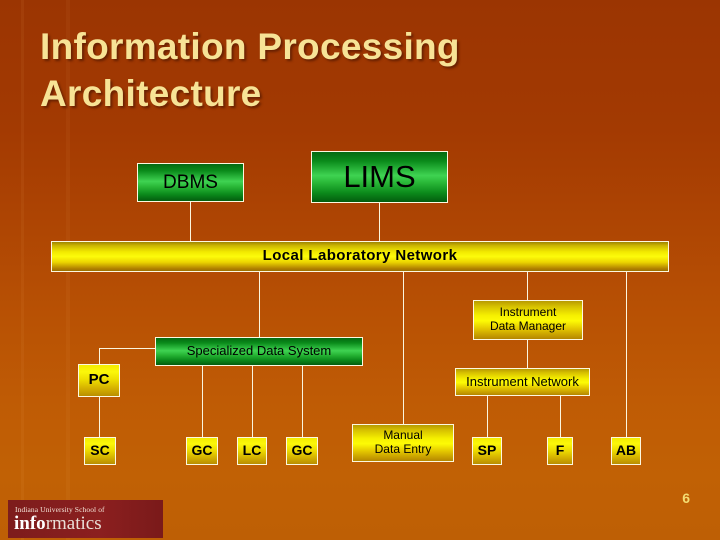  What do you see at coordinates (99, 356) in the screenshot?
I see `connector-sds-pc` at bounding box center [99, 356].